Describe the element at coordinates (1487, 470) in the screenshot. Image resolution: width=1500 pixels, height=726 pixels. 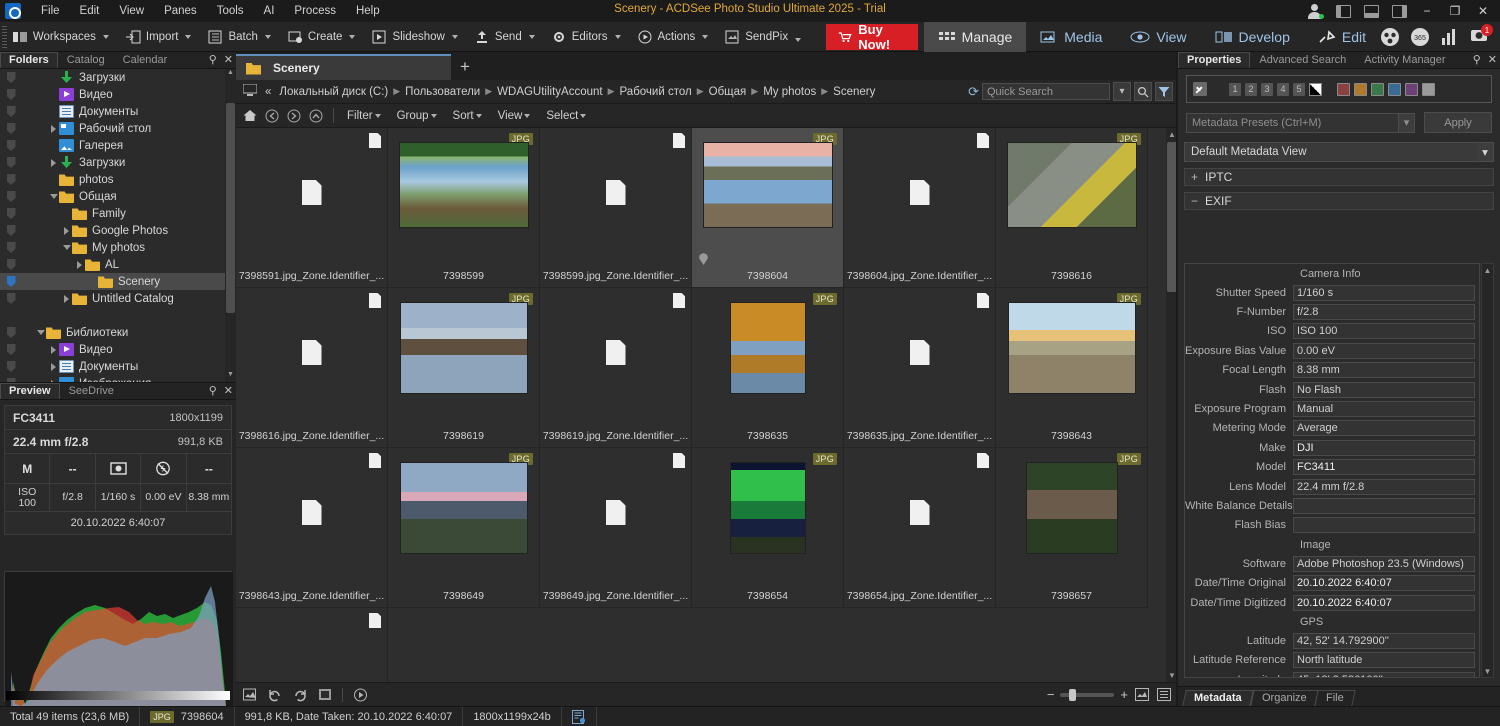
I see `exif-scrollbar: ▲ ▼` at that location.